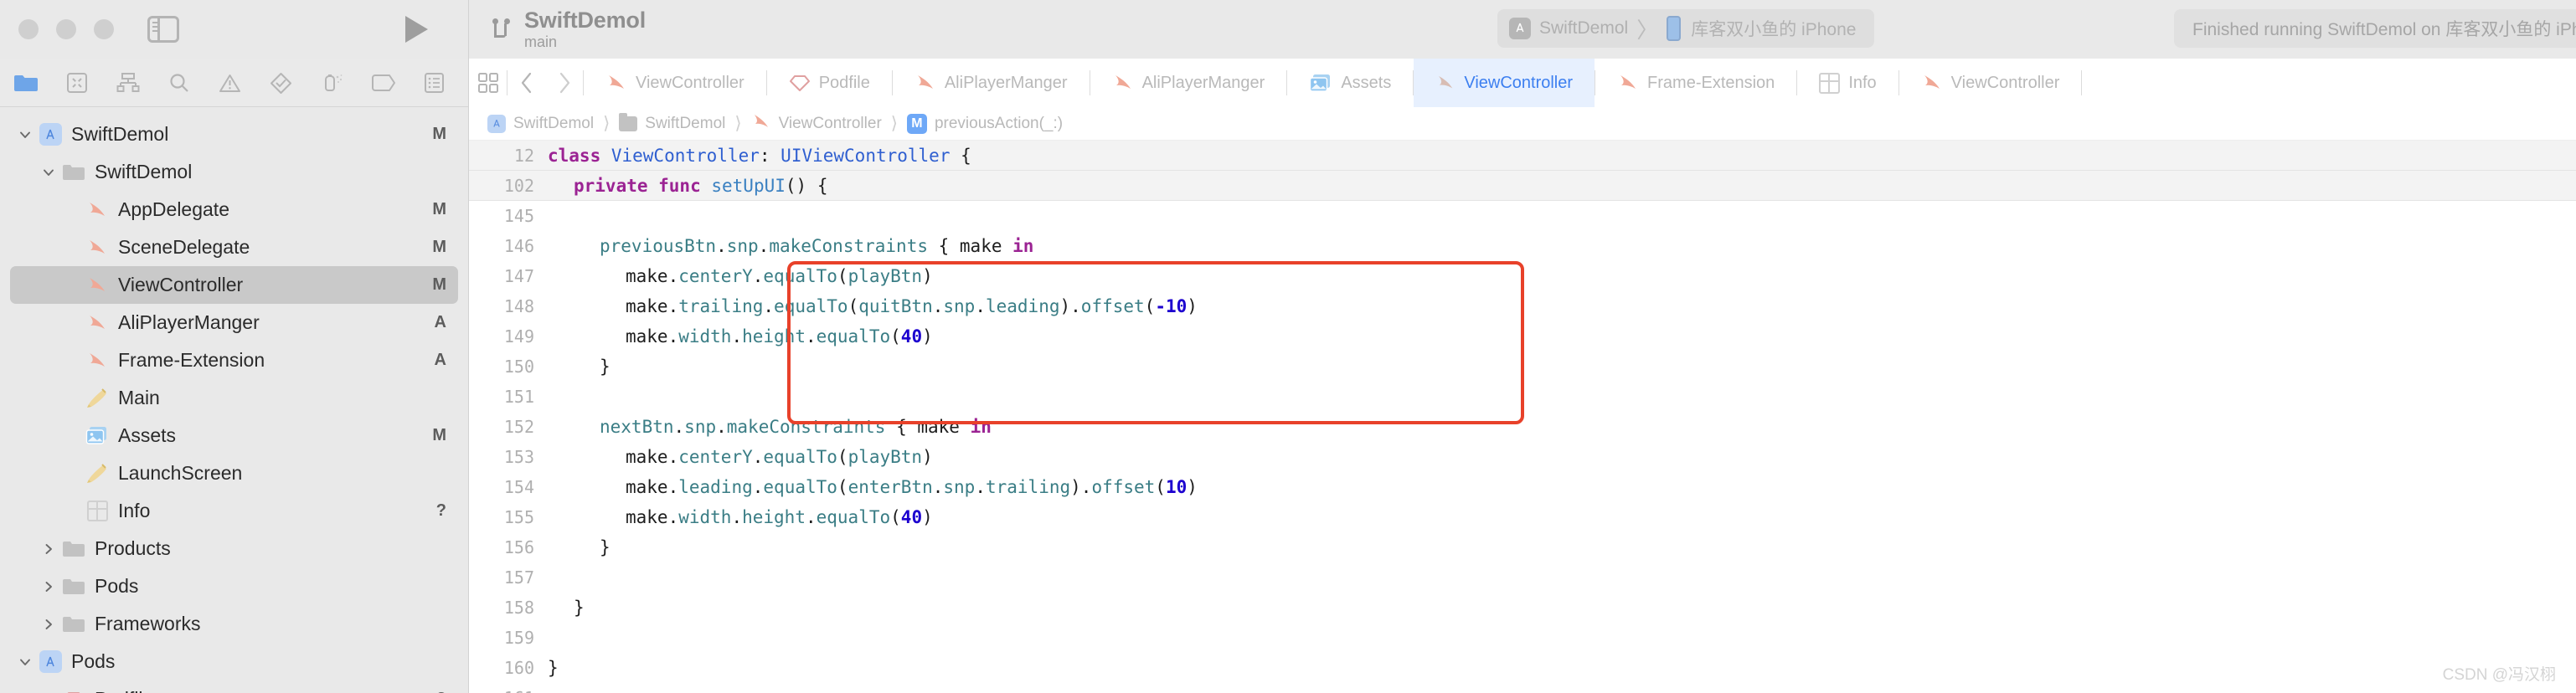 This screenshot has height=693, width=2576. I want to click on code-line: 145, so click(1522, 216).